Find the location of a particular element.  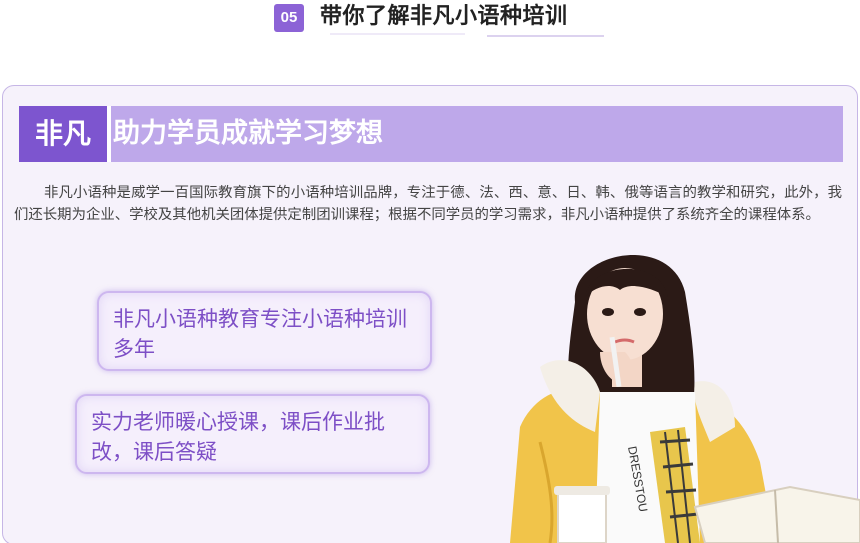

feature-pill-2: 实力老师暖心授课，课后作业批改，课后答疑 is located at coordinates (252, 434).